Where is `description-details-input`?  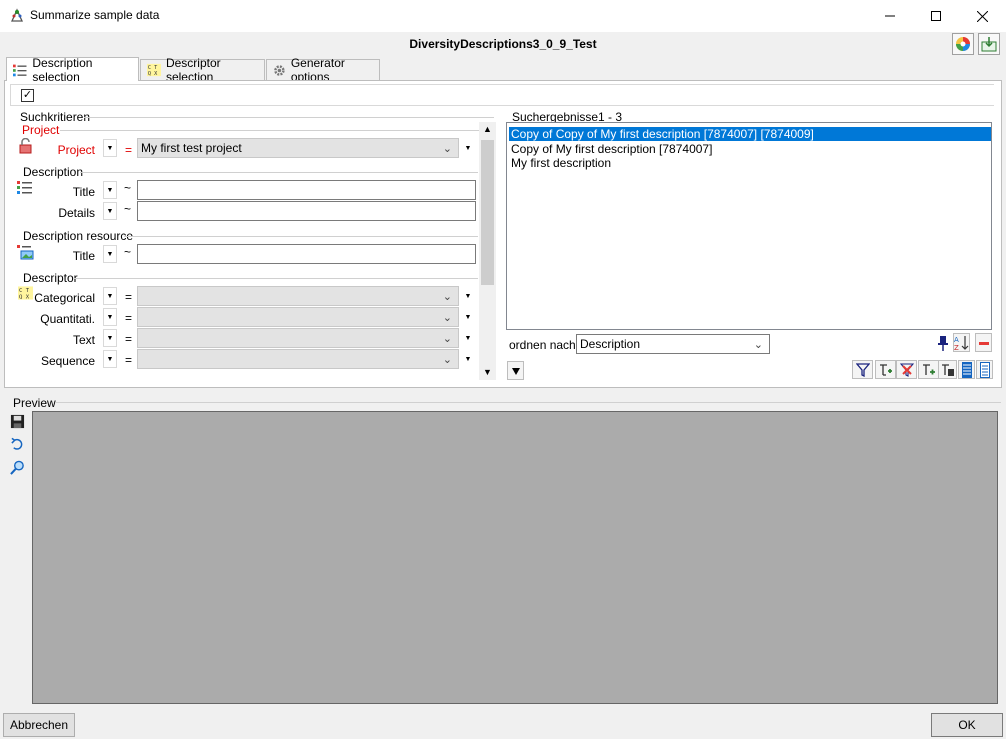 description-details-input is located at coordinates (306, 211).